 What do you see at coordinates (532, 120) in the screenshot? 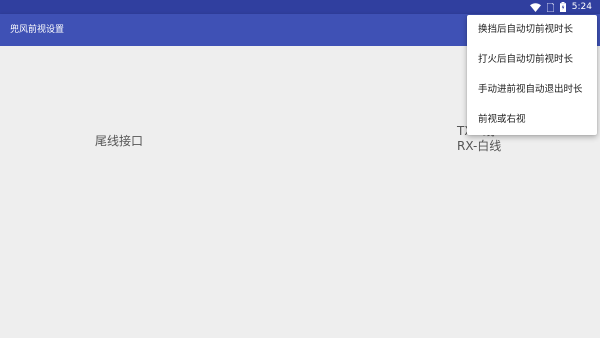
I see `menu-item-front-or-right-view: 前视或右视` at bounding box center [532, 120].